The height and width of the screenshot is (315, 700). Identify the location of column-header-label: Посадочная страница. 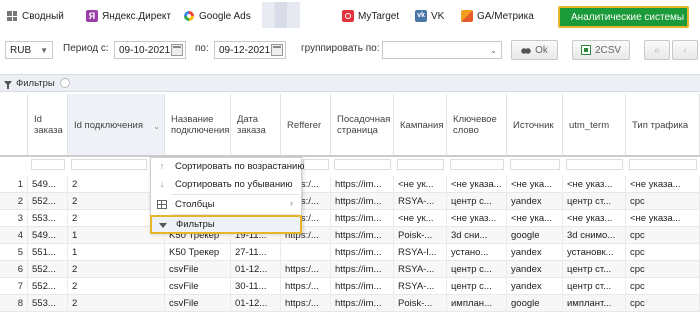
(364, 125).